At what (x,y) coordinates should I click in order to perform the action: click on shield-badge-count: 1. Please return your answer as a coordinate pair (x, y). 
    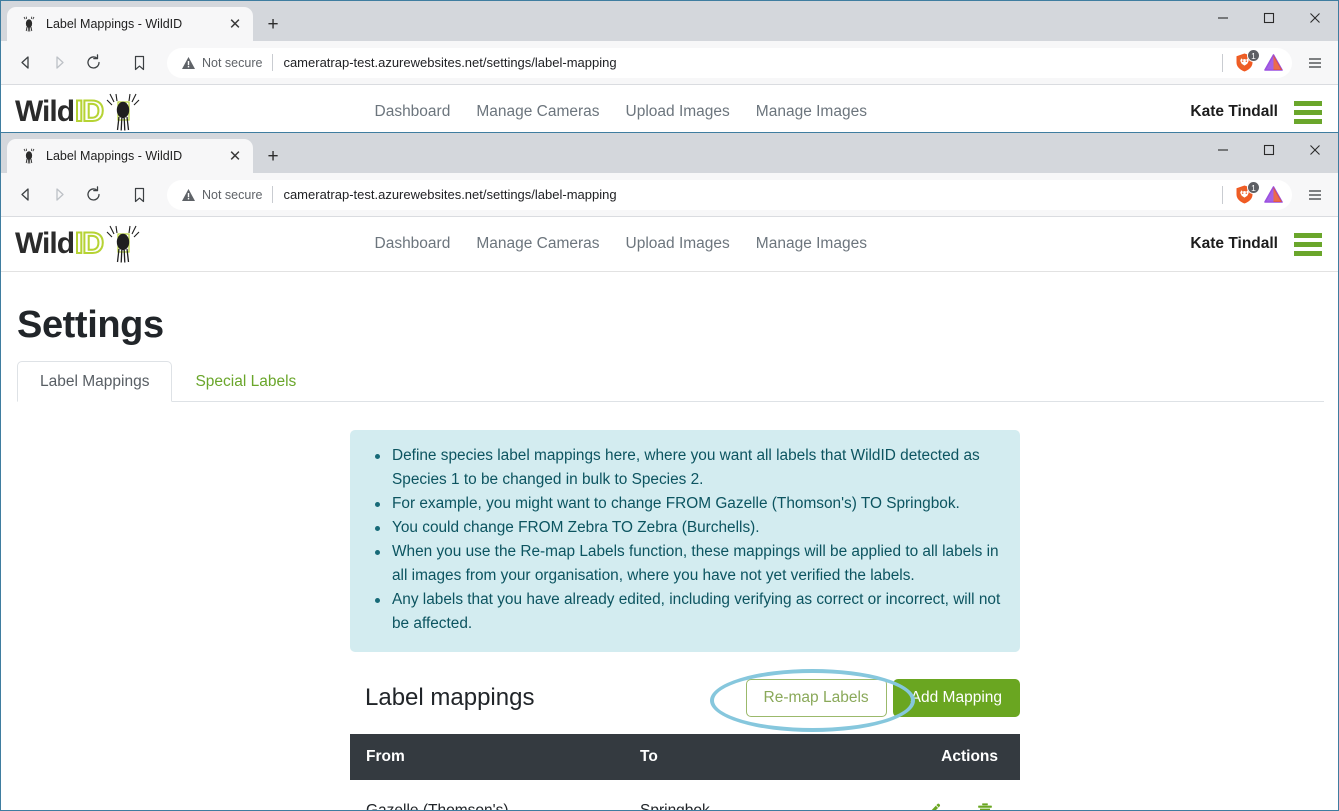
    Looking at the image, I should click on (1253, 187).